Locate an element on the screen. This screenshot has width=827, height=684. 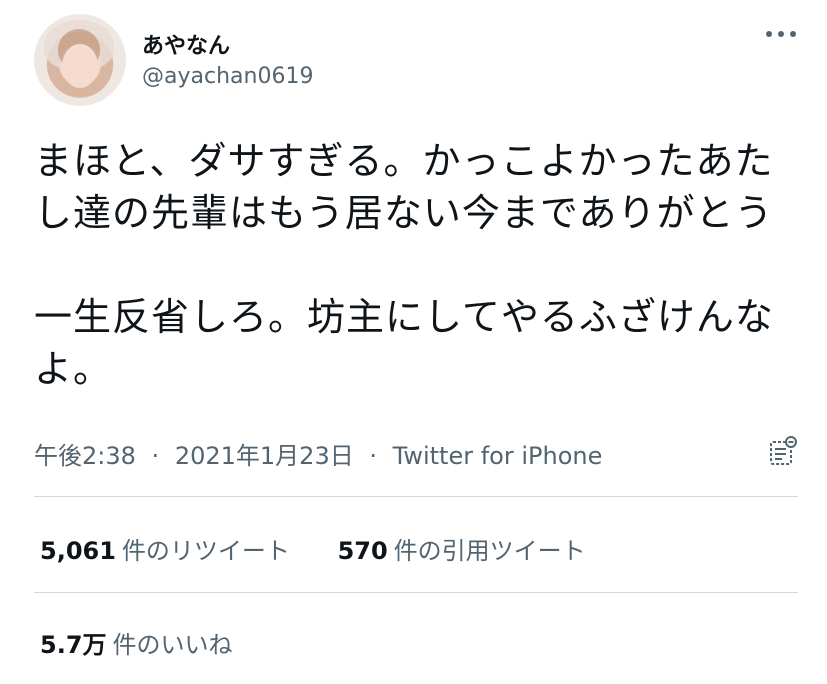
display-name: あやなん is located at coordinates (186, 44).